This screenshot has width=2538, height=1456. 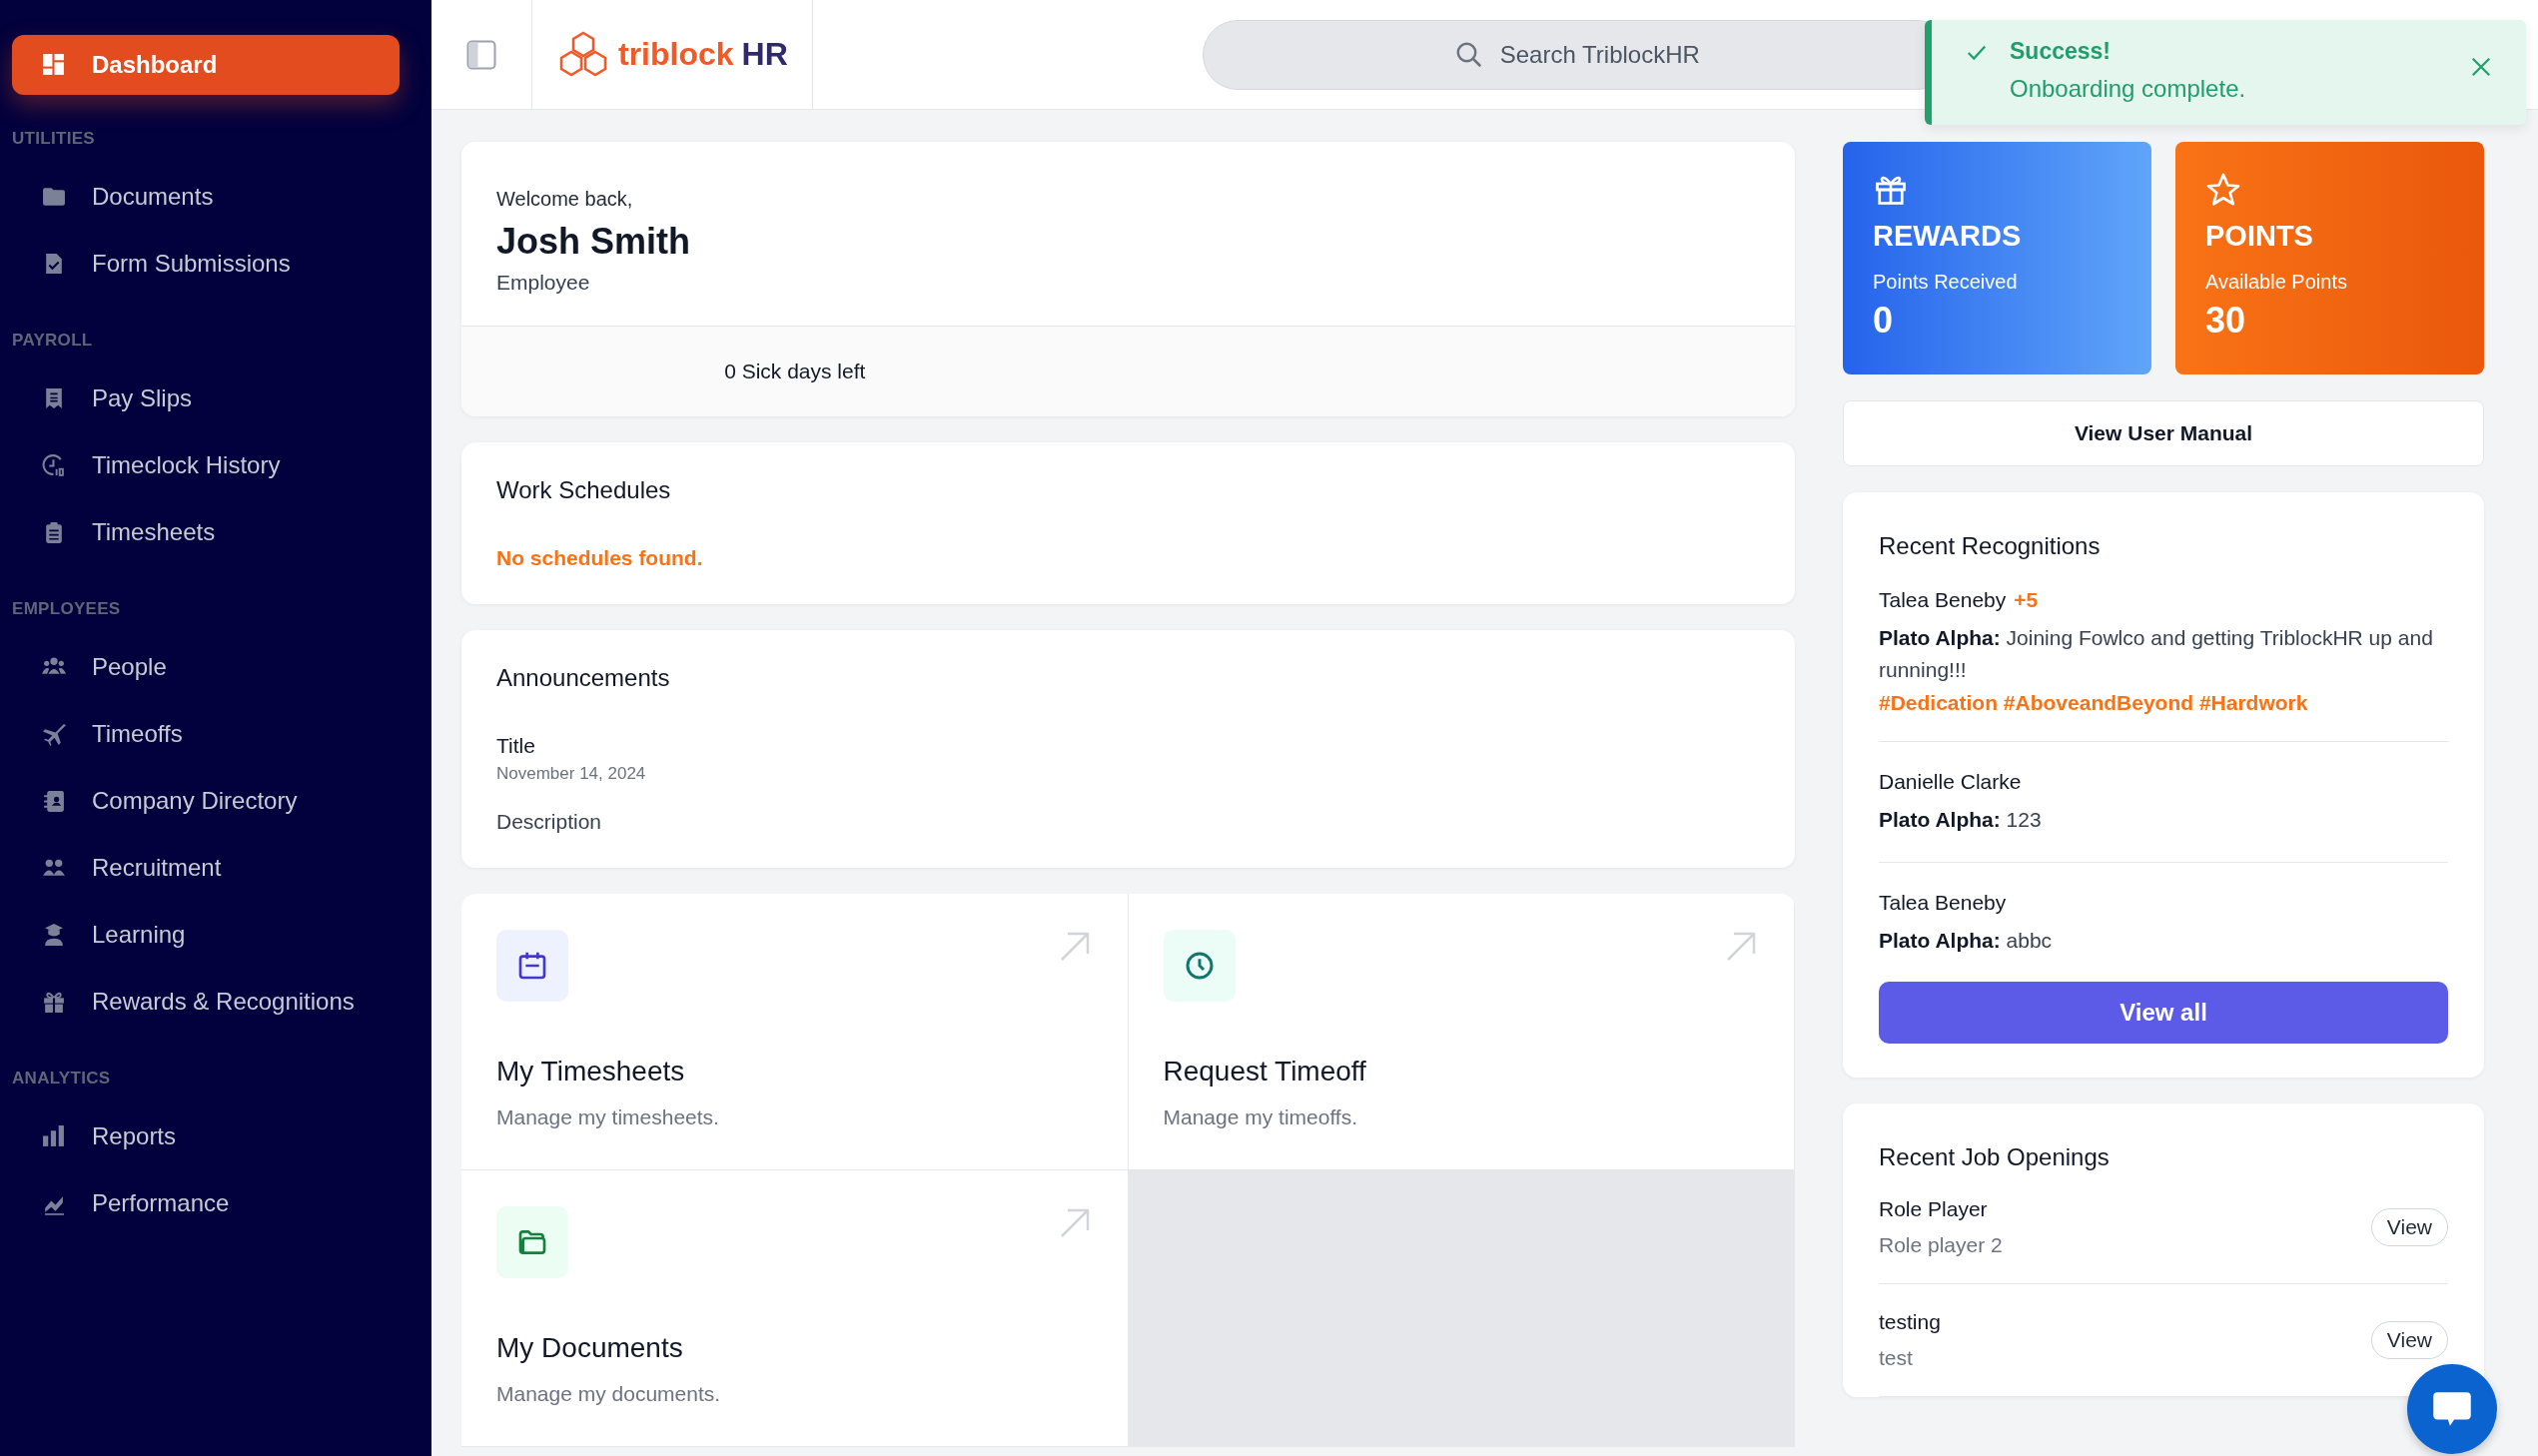 What do you see at coordinates (1951, 781) in the screenshot?
I see `recipient-name: Danielle Clarke` at bounding box center [1951, 781].